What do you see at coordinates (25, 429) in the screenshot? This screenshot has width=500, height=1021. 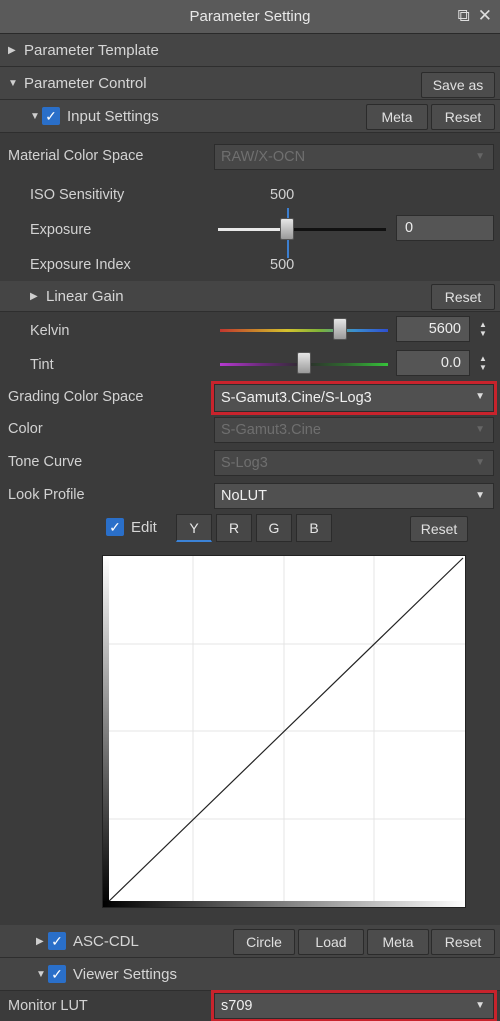 I see `color-label: Color` at bounding box center [25, 429].